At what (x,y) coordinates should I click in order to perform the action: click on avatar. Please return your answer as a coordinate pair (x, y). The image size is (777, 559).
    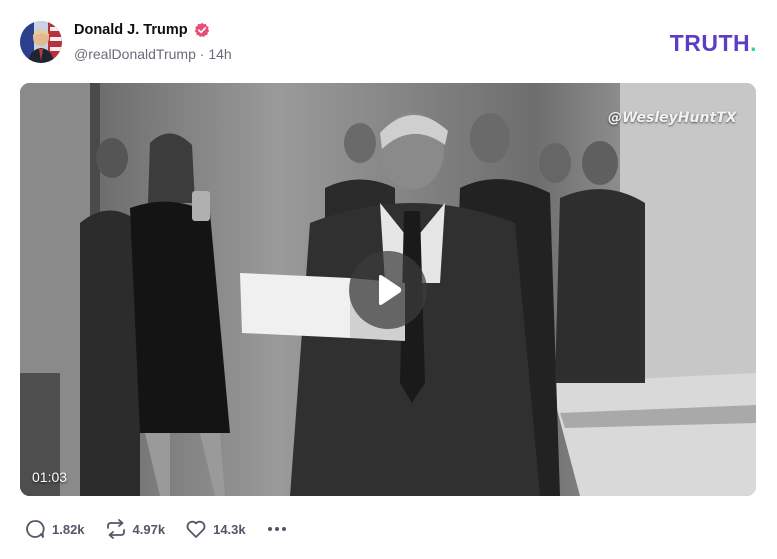
    Looking at the image, I should click on (41, 42).